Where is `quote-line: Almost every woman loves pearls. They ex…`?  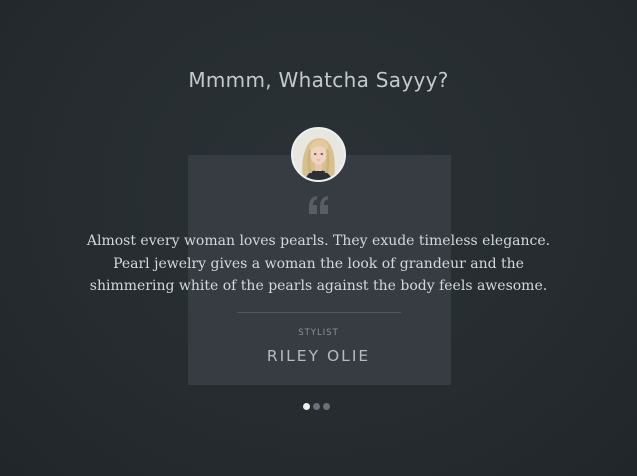
quote-line: Almost every woman loves pearls. They ex… is located at coordinates (318, 241).